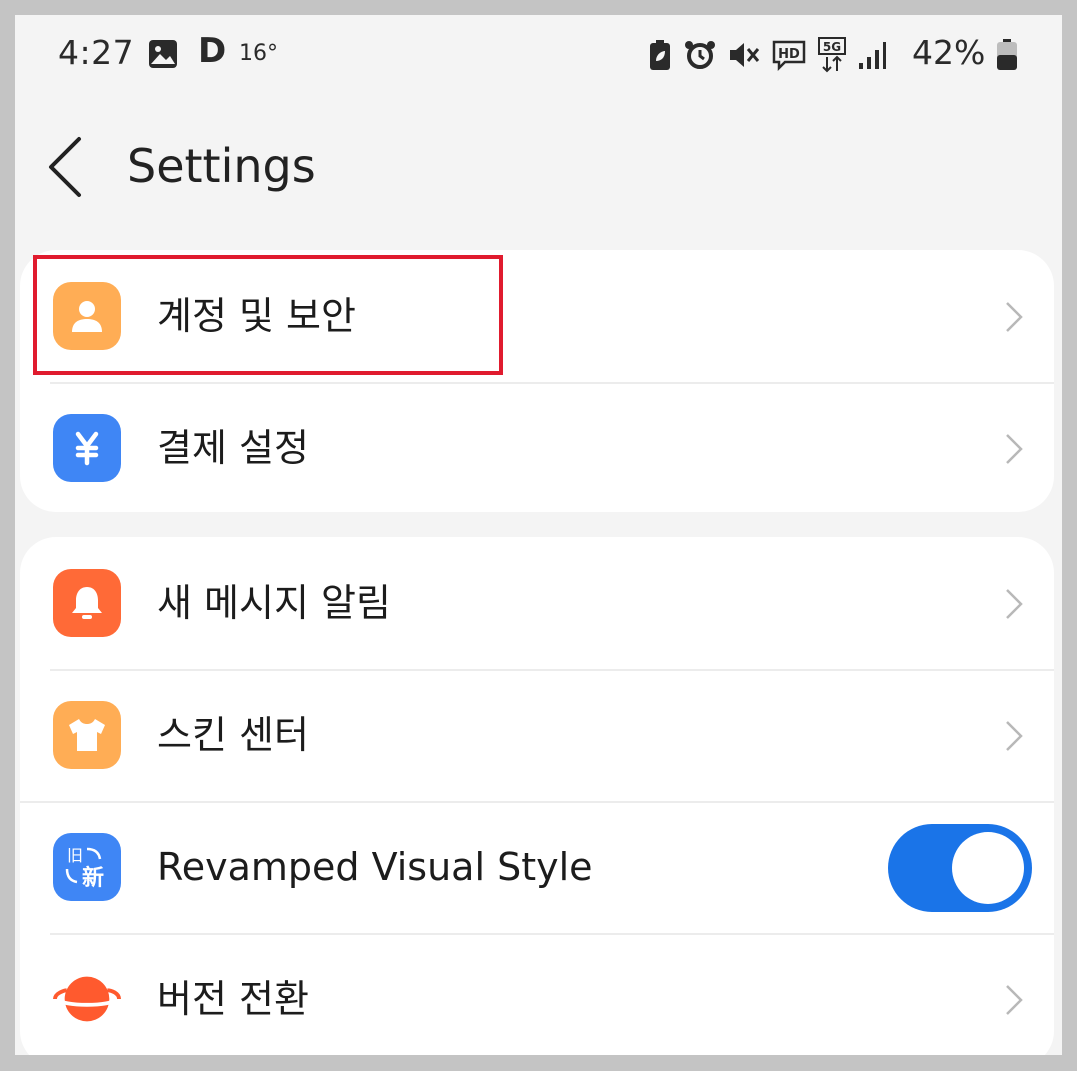 The image size is (1077, 1071). What do you see at coordinates (538, 52) in the screenshot?
I see `status-bar: 4:27 D 16° HD 5G 42%` at bounding box center [538, 52].